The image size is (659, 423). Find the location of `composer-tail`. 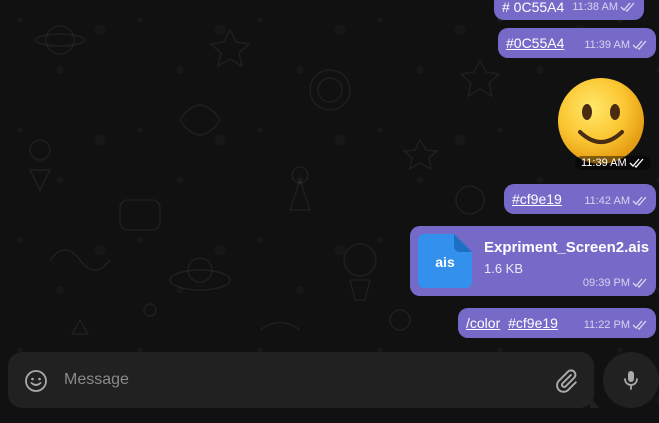

composer-tail is located at coordinates (595, 400).